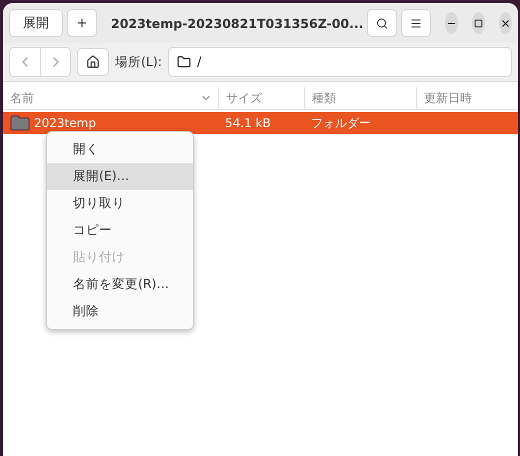 The image size is (520, 456). I want to click on add-button: +, so click(82, 23).